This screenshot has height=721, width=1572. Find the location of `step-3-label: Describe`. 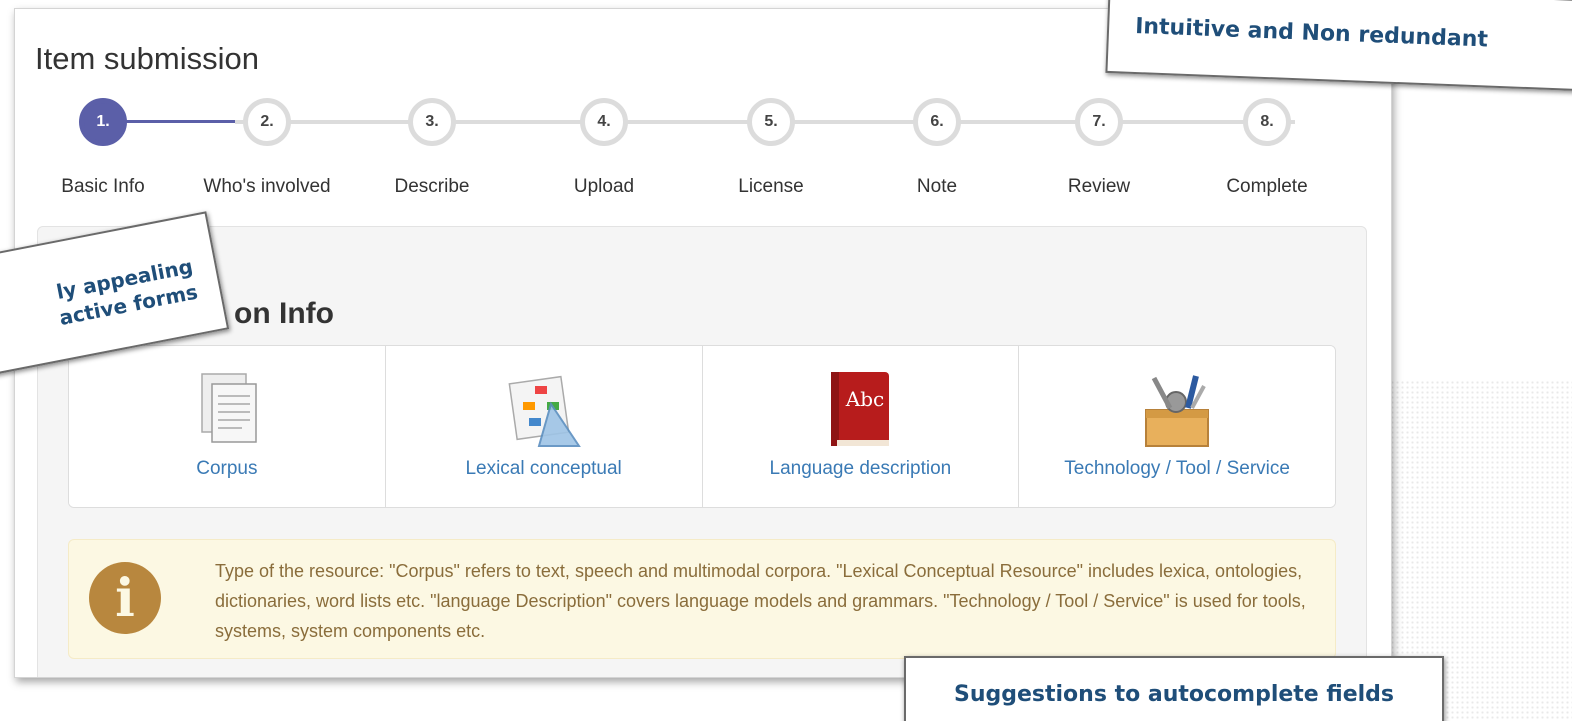

step-3-label: Describe is located at coordinates (432, 187).